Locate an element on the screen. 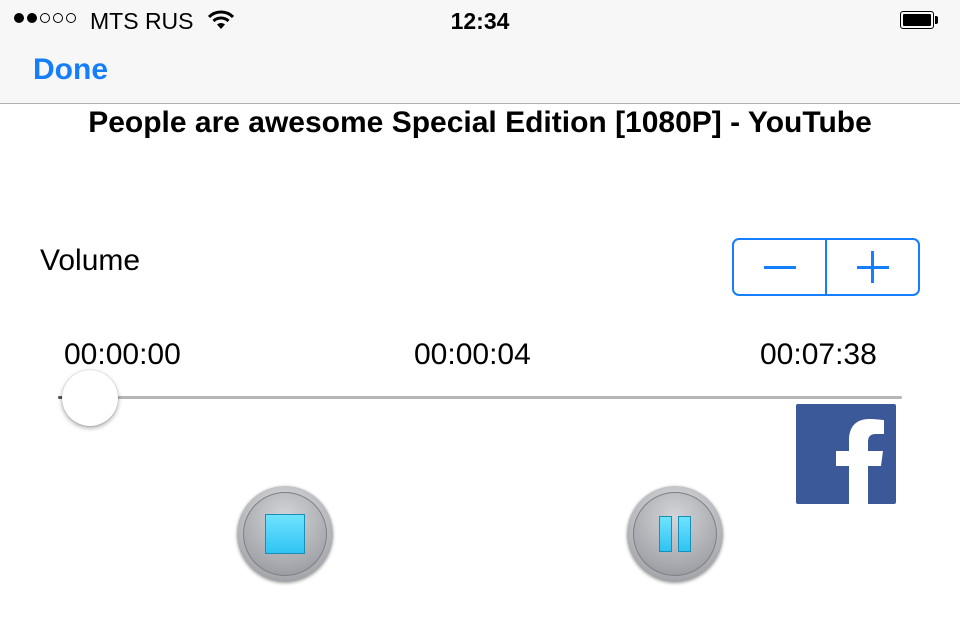 This screenshot has height=640, width=960. current-time: 00:00:04 is located at coordinates (472, 354).